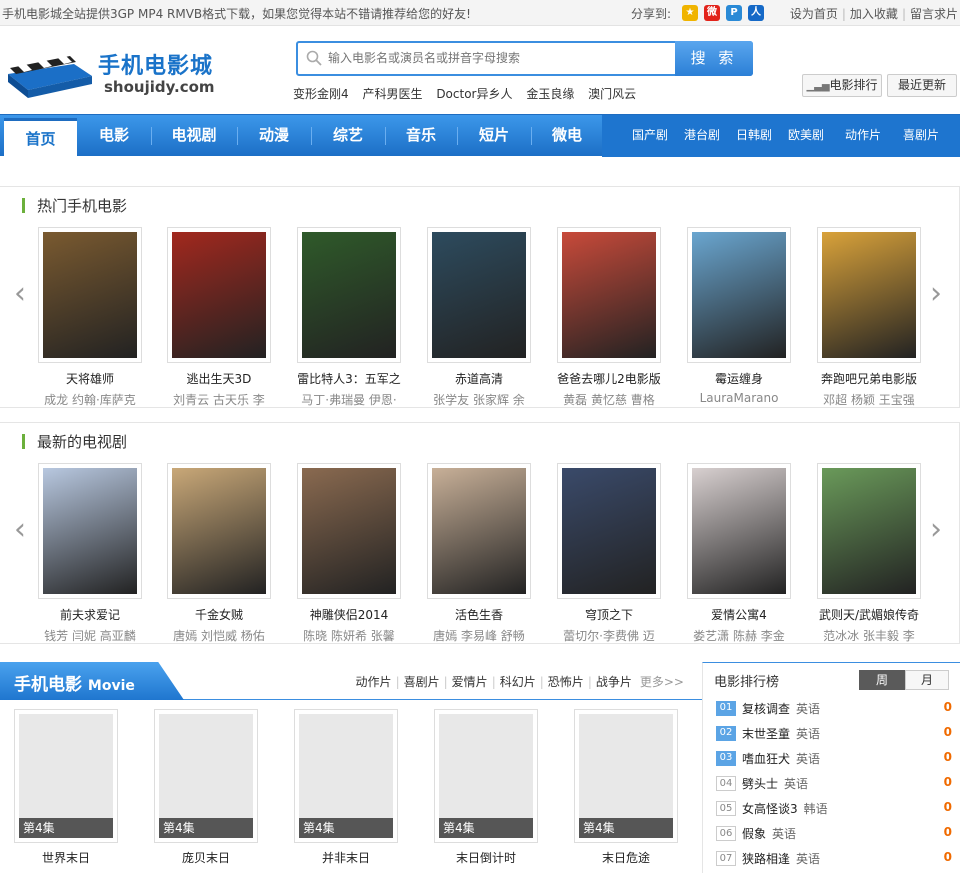 The width and height of the screenshot is (960, 873). Describe the element at coordinates (66, 857) in the screenshot. I see `card-title: 世界末日` at that location.